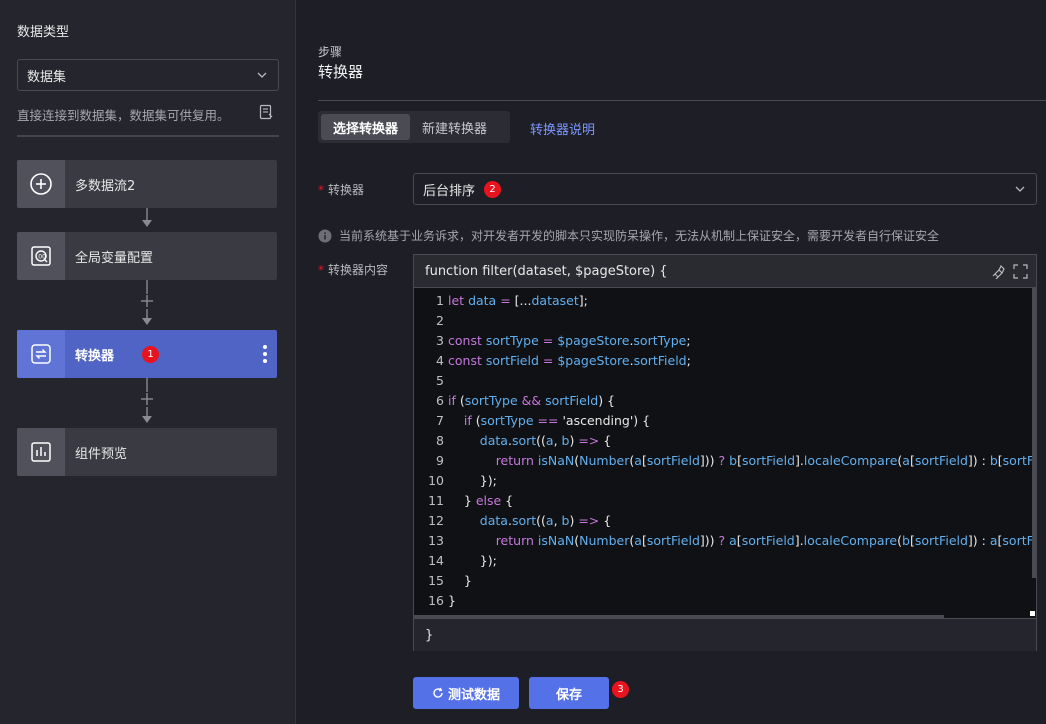 The width and height of the screenshot is (1046, 724). Describe the element at coordinates (41, 184) in the screenshot. I see `plus-circle-icon` at that location.